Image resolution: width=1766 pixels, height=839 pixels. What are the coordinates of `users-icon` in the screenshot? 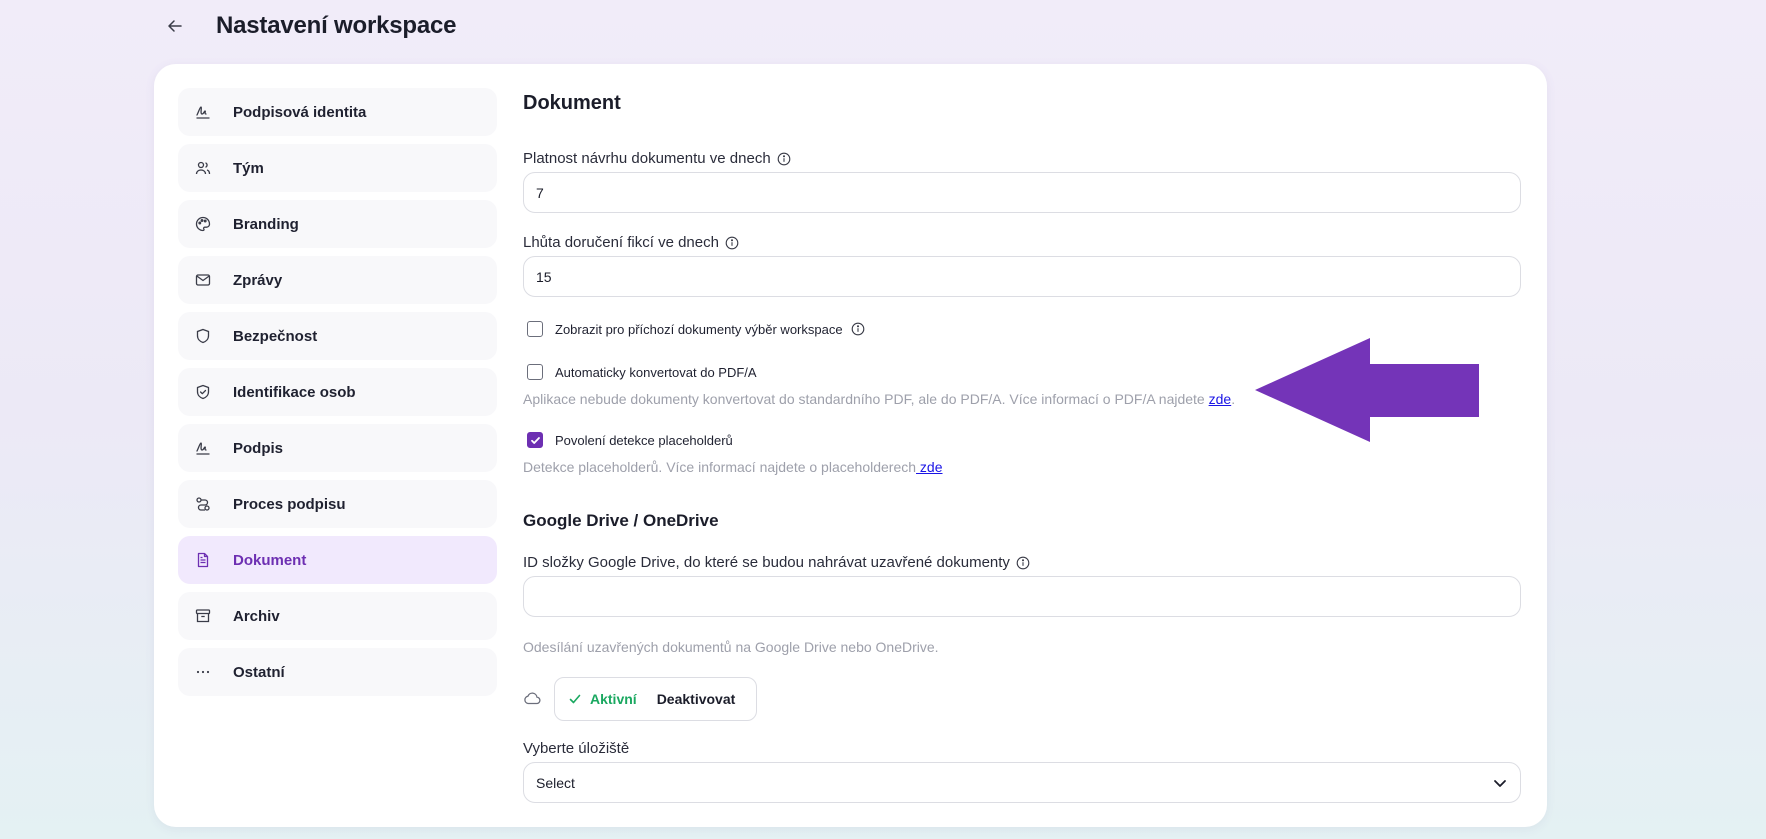 It's located at (203, 168).